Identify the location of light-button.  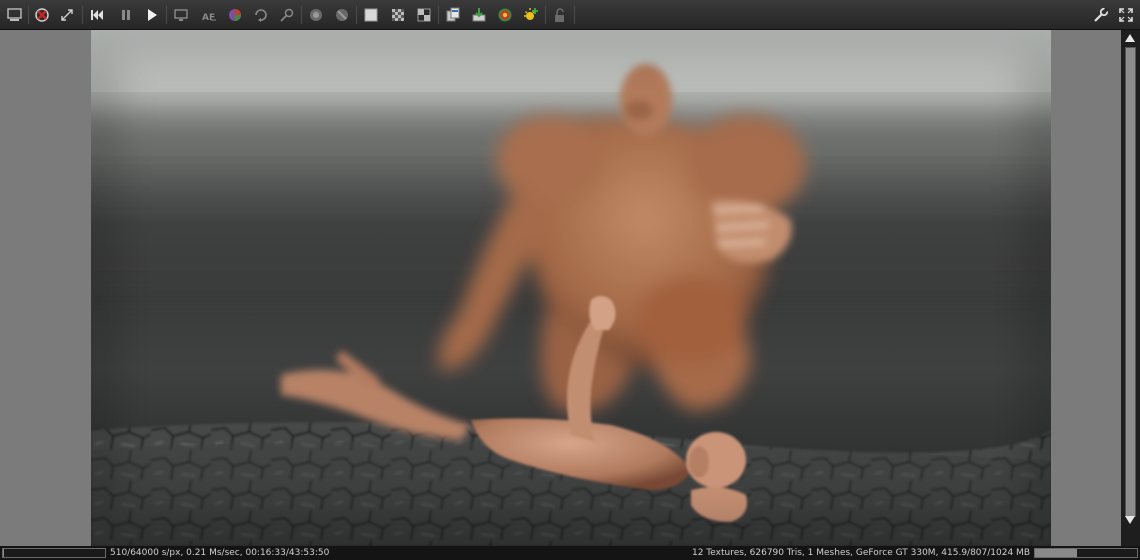
(531, 15).